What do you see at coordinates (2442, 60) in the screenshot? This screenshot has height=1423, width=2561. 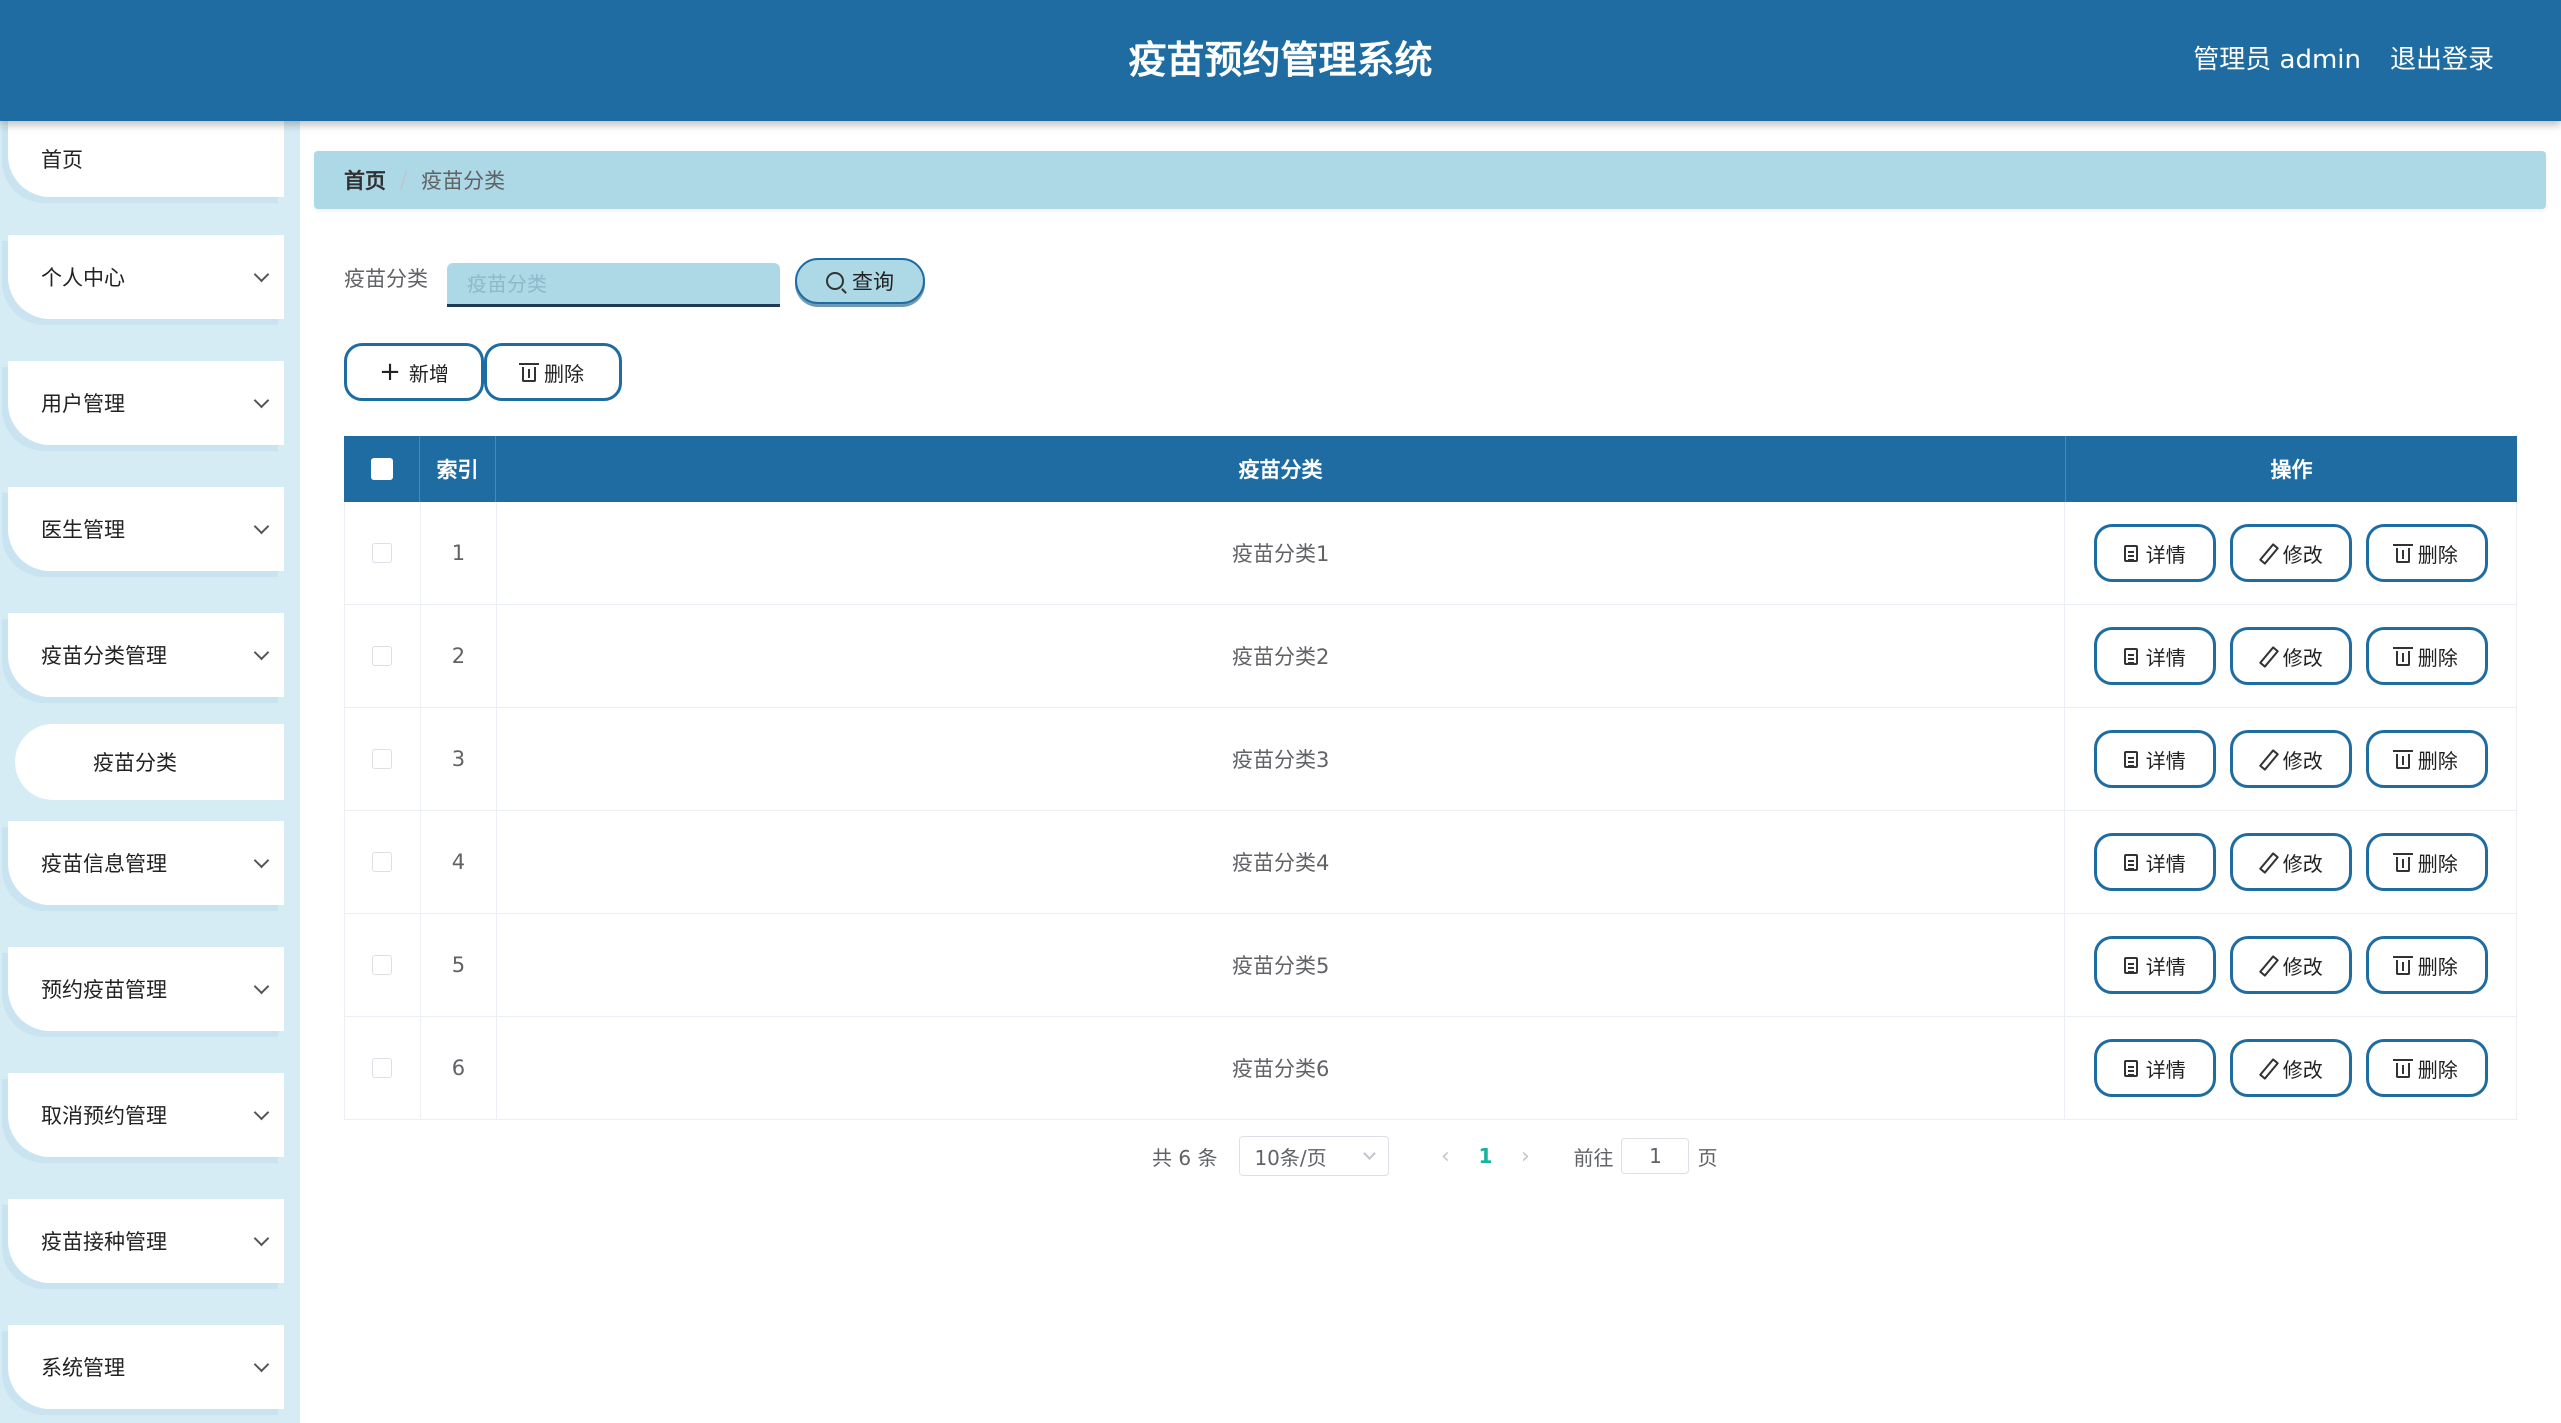 I see `logout-link: 退出登录` at bounding box center [2442, 60].